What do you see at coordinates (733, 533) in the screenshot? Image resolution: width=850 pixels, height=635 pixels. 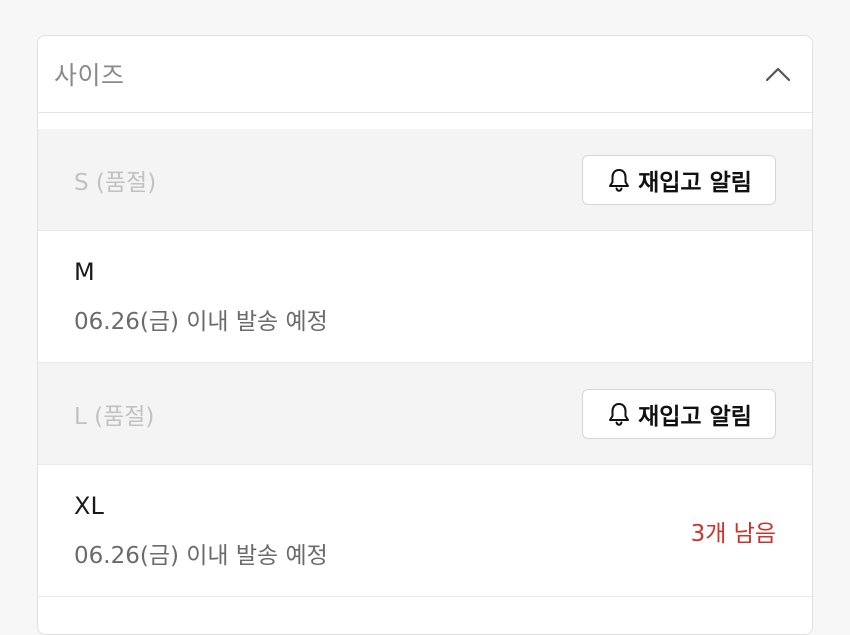 I see `stock-remaining-badge: 3개 남음` at bounding box center [733, 533].